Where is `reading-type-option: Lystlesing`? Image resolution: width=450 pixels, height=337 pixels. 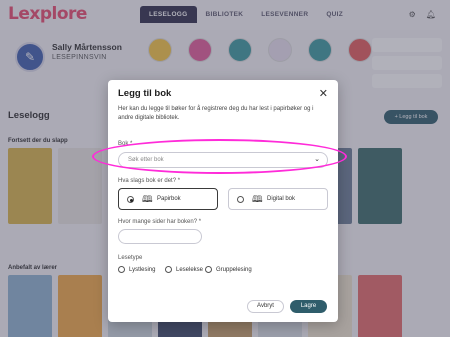
reading-type-option: Lystlesing is located at coordinates (136, 269).